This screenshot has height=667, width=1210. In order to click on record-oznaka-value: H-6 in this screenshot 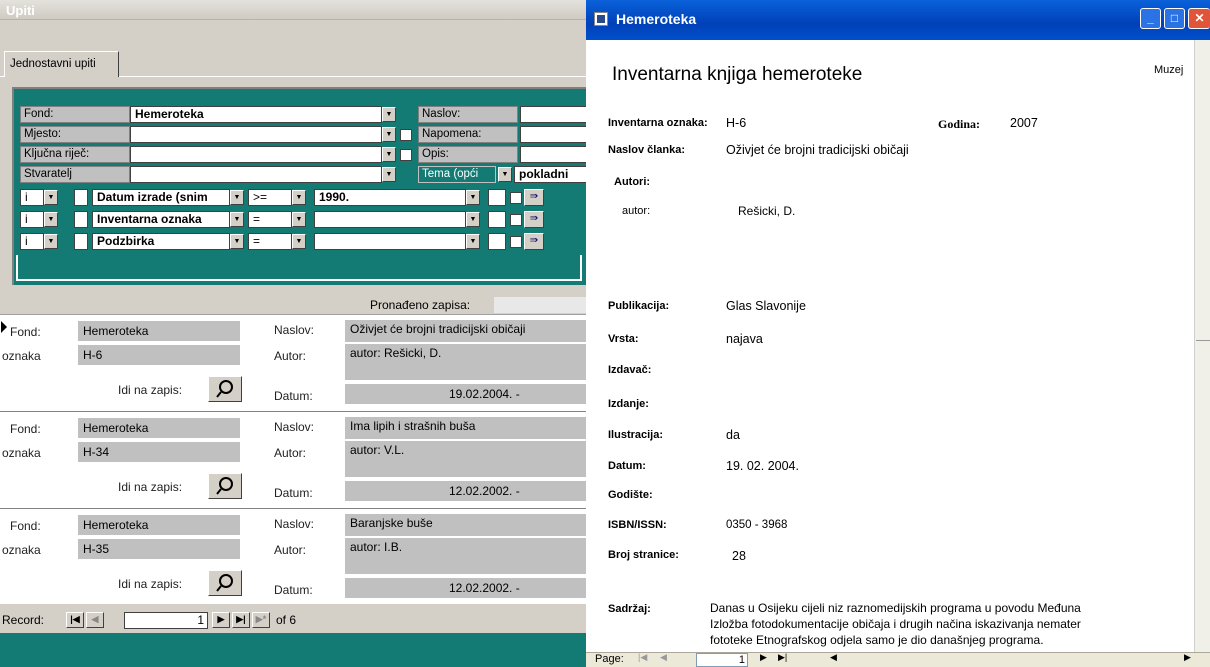, I will do `click(159, 355)`.